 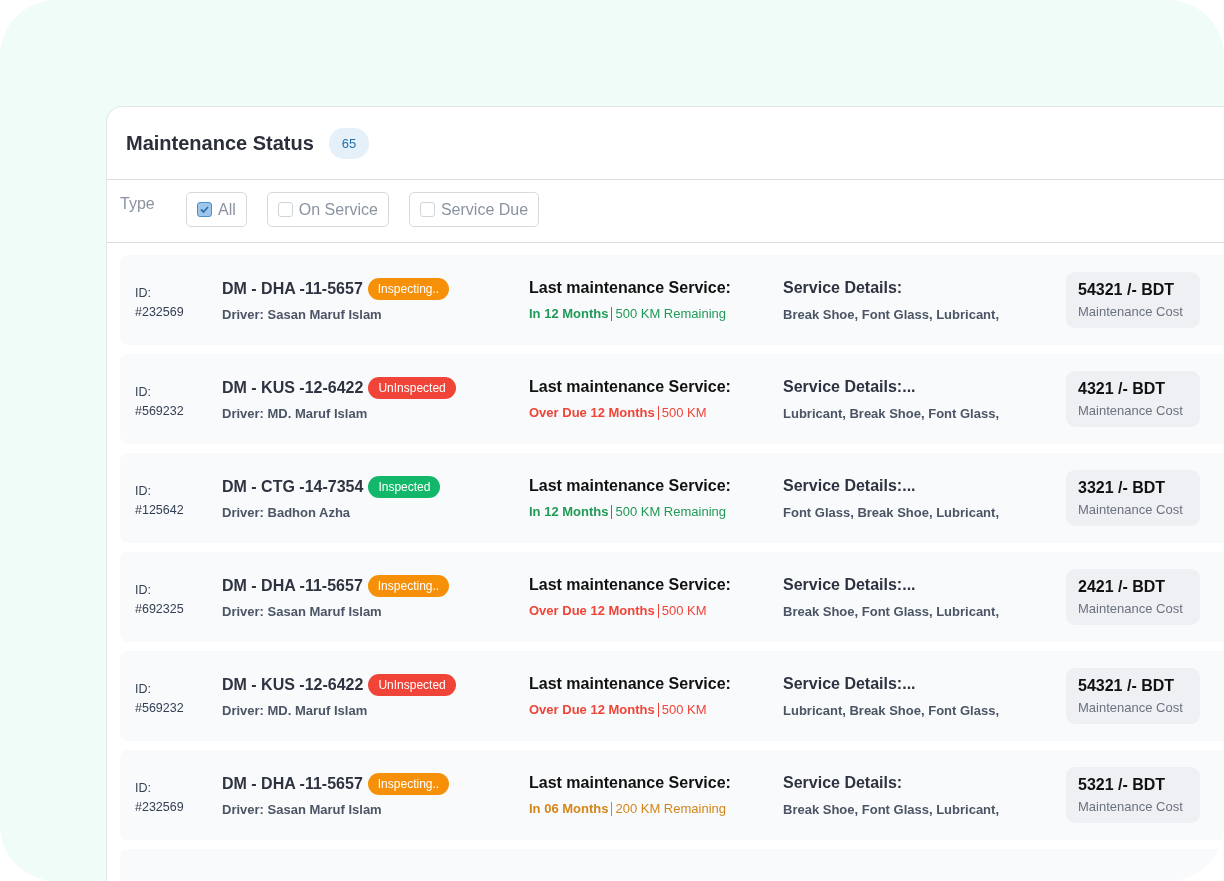 What do you see at coordinates (1122, 587) in the screenshot?
I see `cost-amount: 2421 /- BDT` at bounding box center [1122, 587].